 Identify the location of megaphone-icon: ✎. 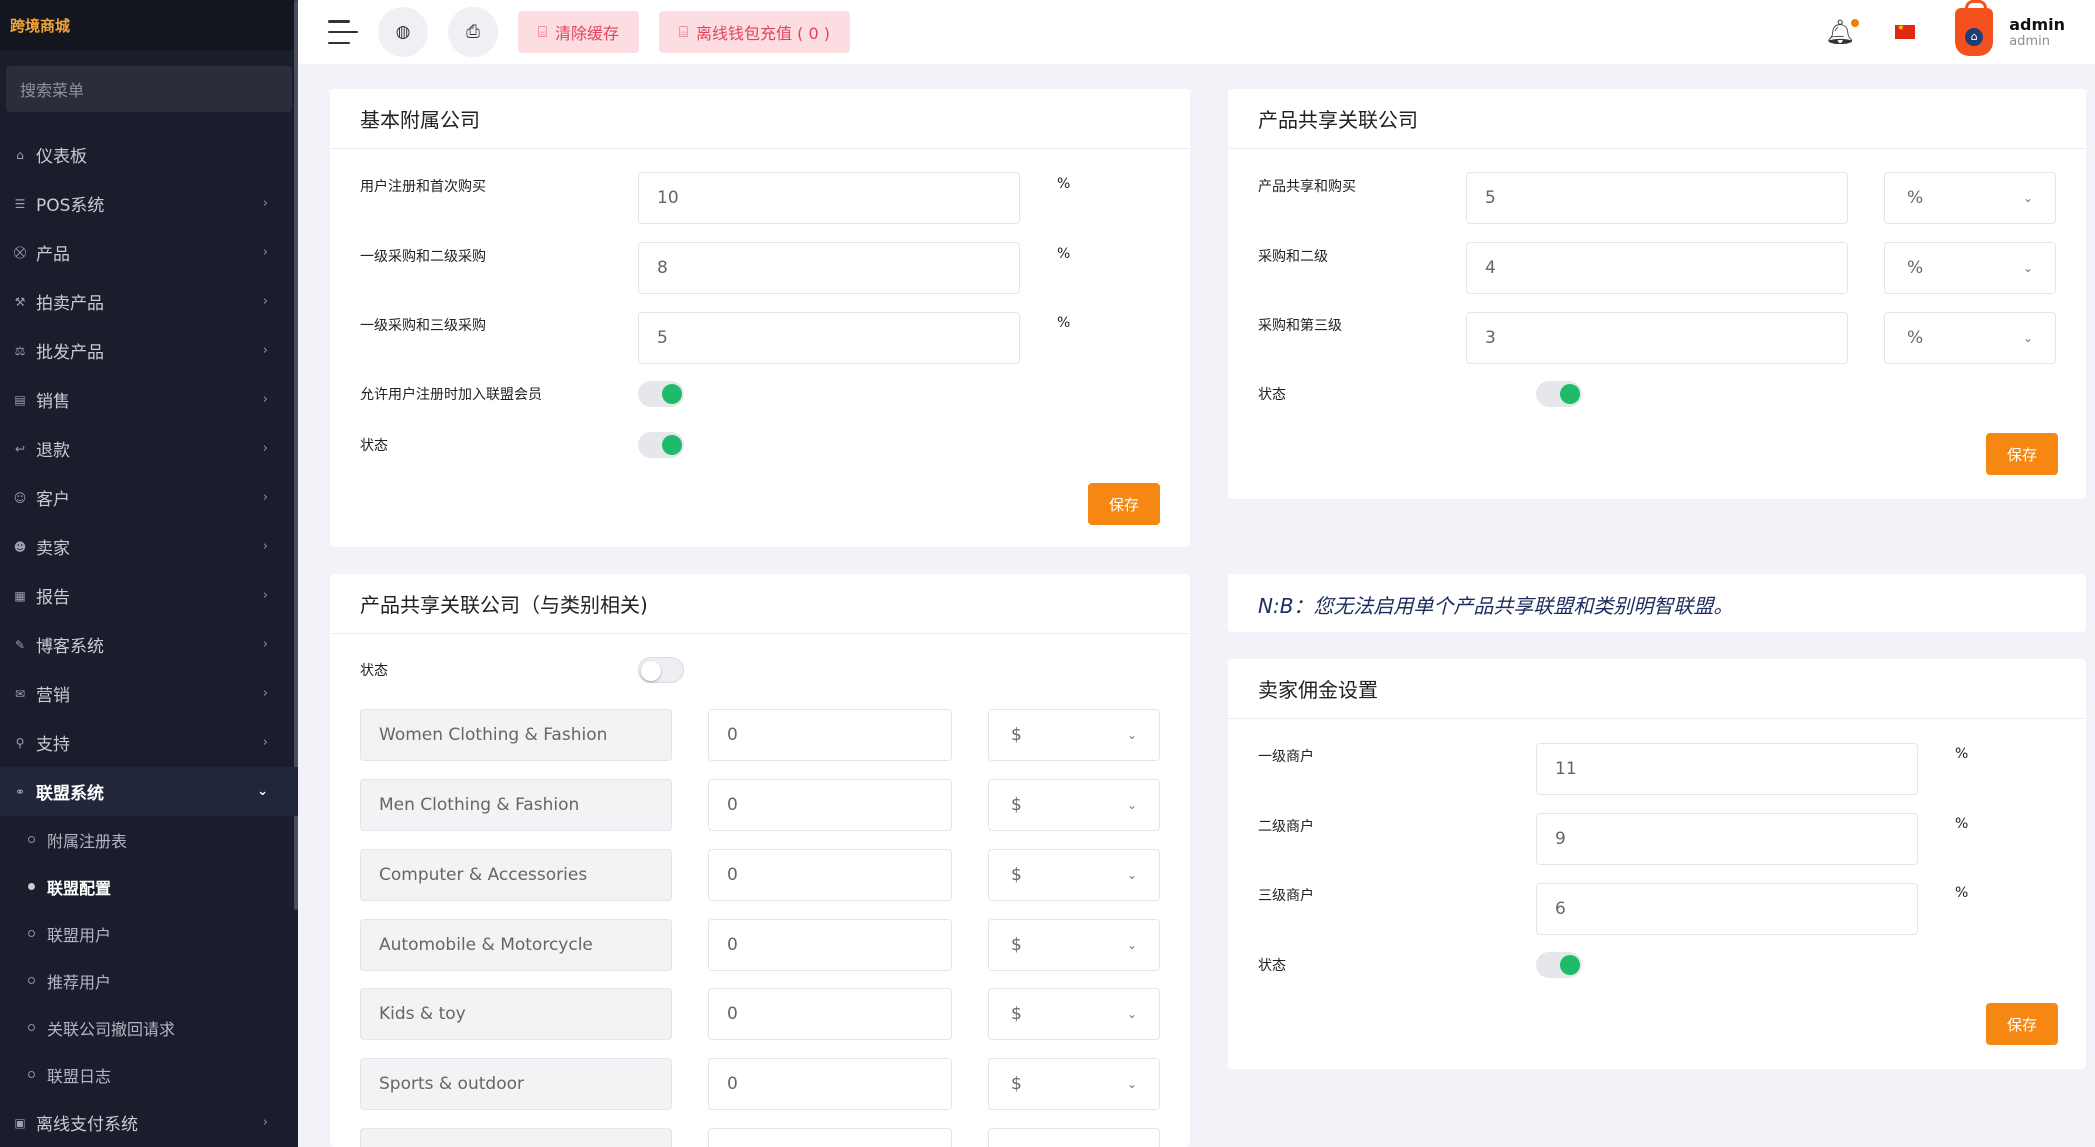
(20, 644).